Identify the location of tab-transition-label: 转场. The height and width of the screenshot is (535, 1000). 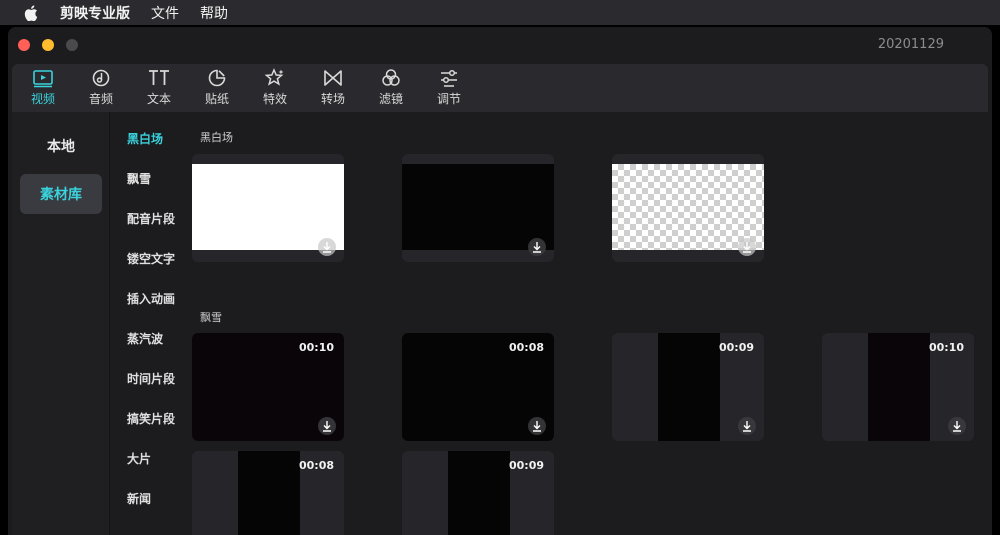
(332, 99).